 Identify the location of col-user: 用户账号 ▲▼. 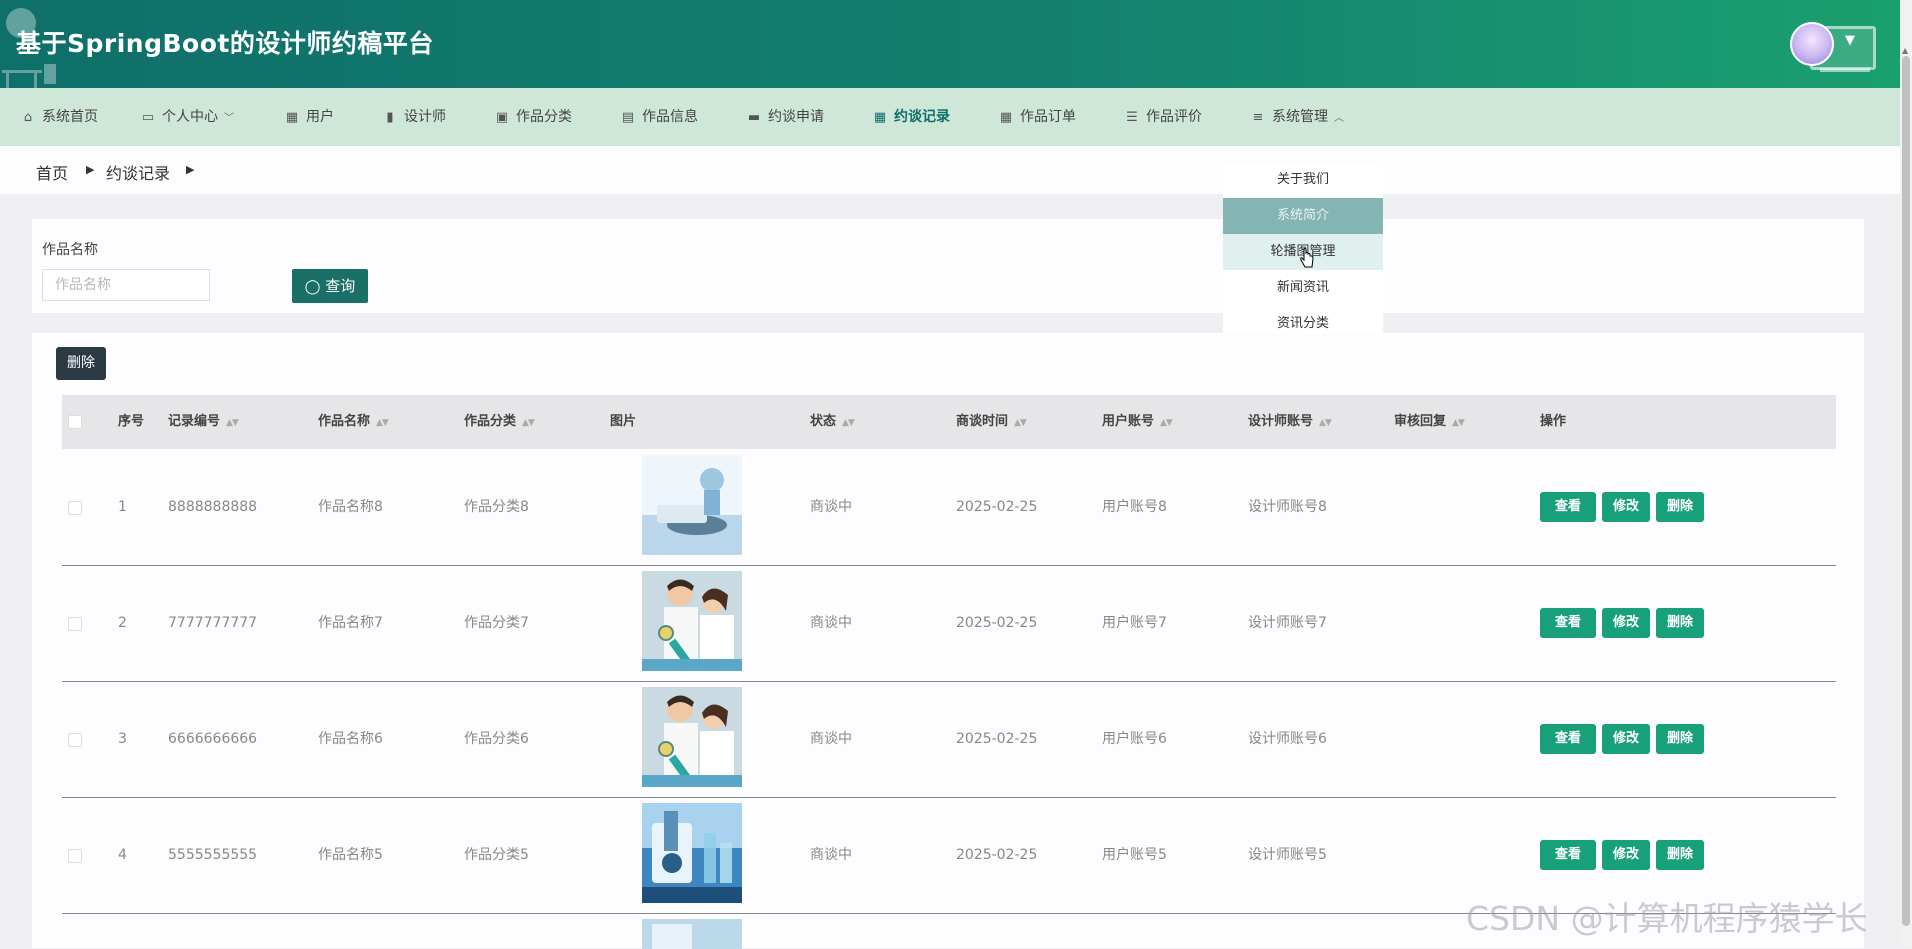
(1137, 422).